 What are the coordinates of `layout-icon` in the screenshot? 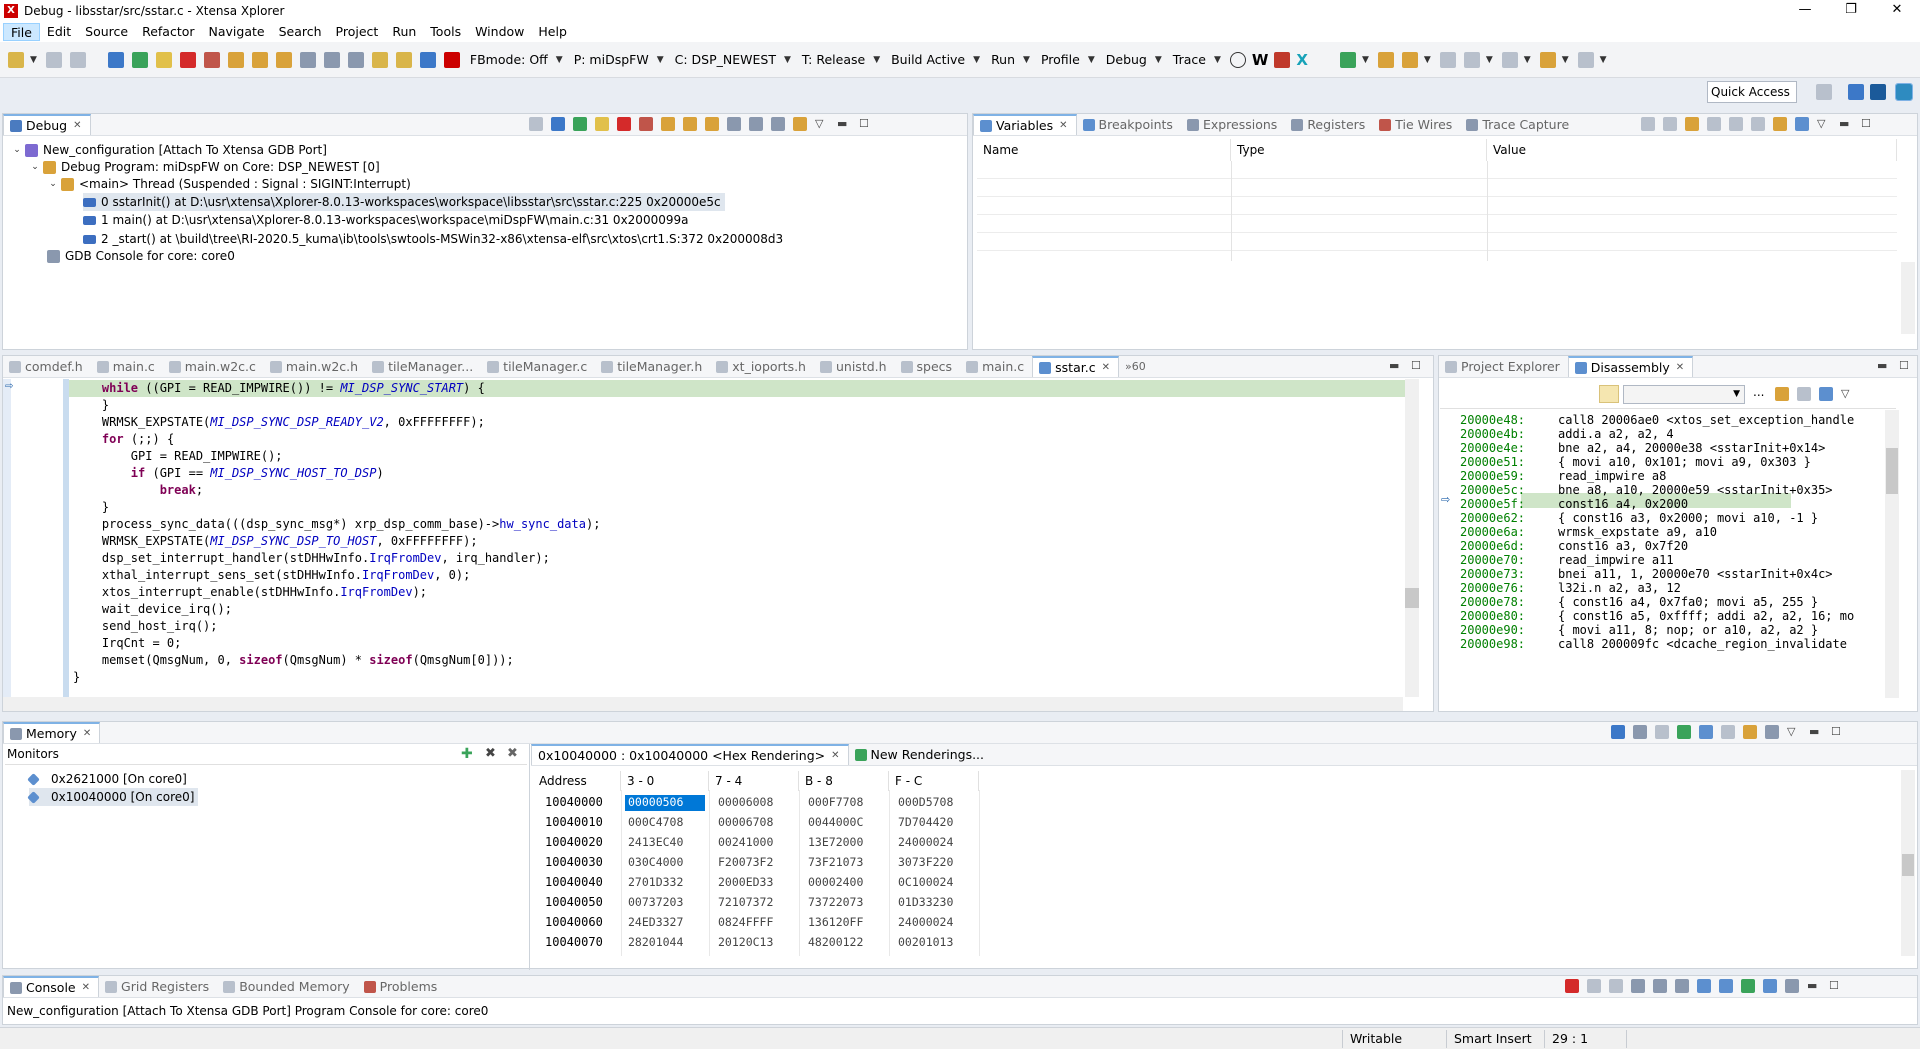 It's located at (1772, 732).